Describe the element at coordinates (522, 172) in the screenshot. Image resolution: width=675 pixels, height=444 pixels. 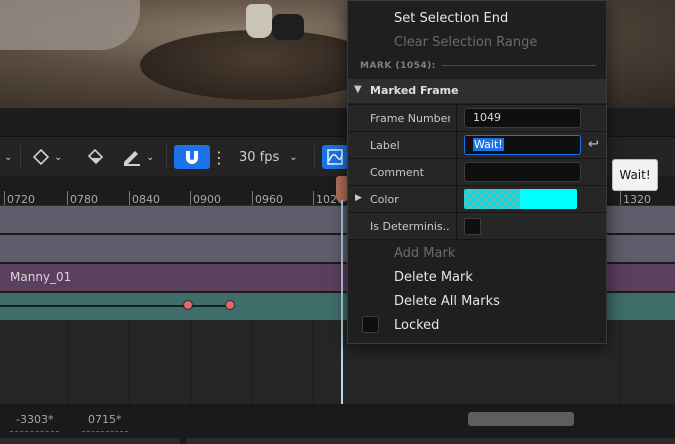
I see `comment-field` at that location.